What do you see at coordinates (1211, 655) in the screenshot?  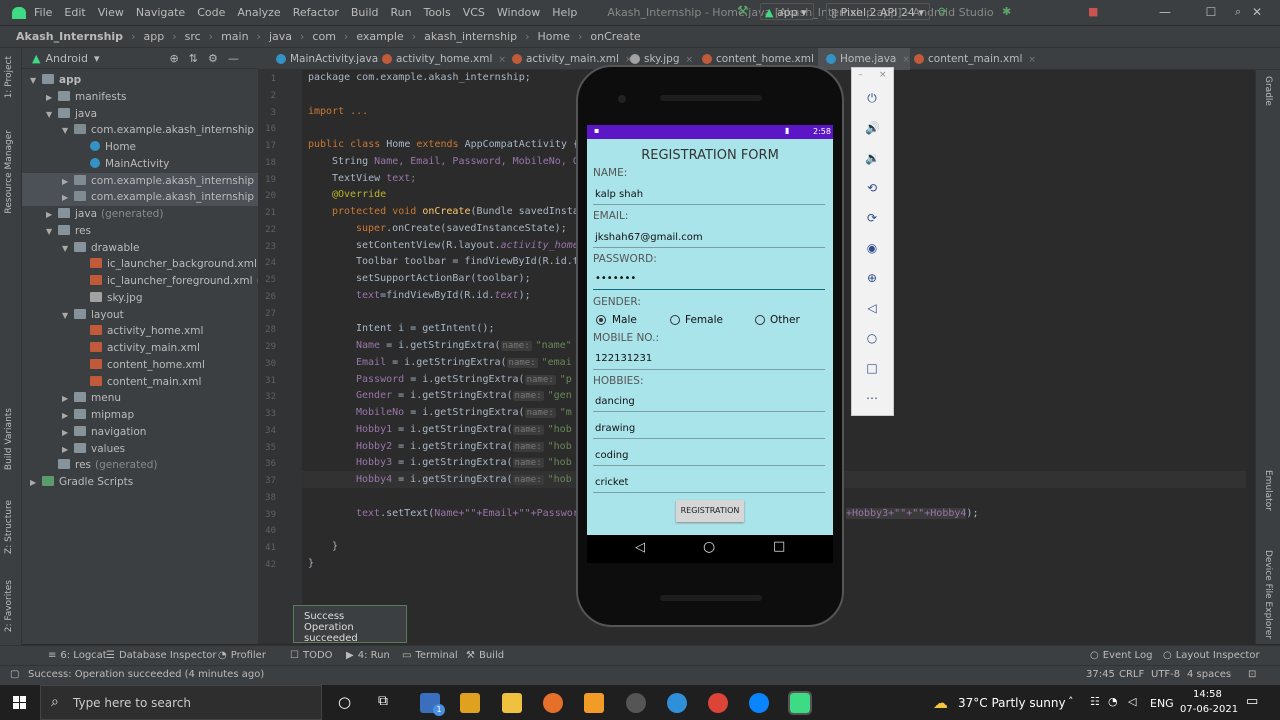 I see `bottom-tool-layout-inspector: ○ Layout Inspector` at bounding box center [1211, 655].